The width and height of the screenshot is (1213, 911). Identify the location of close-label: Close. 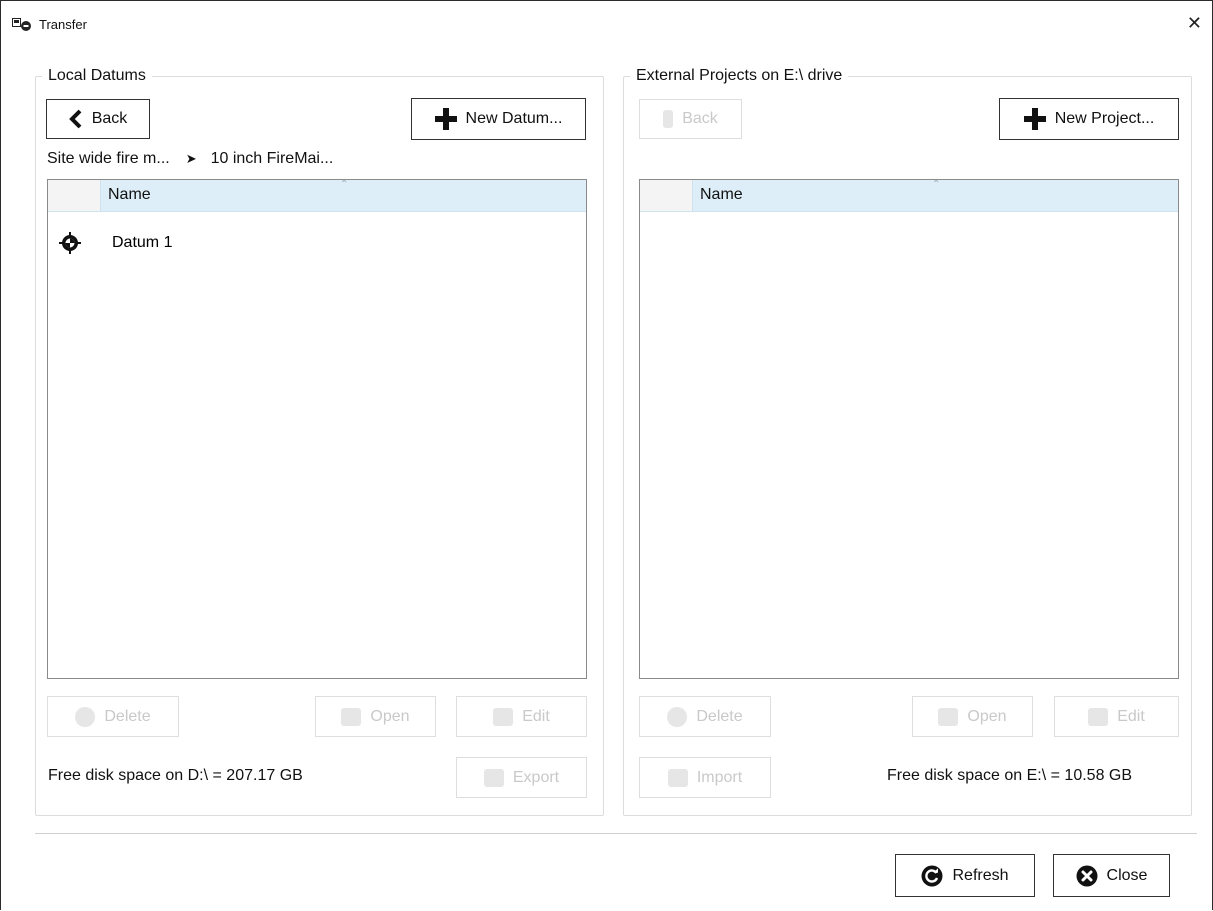
(1127, 875).